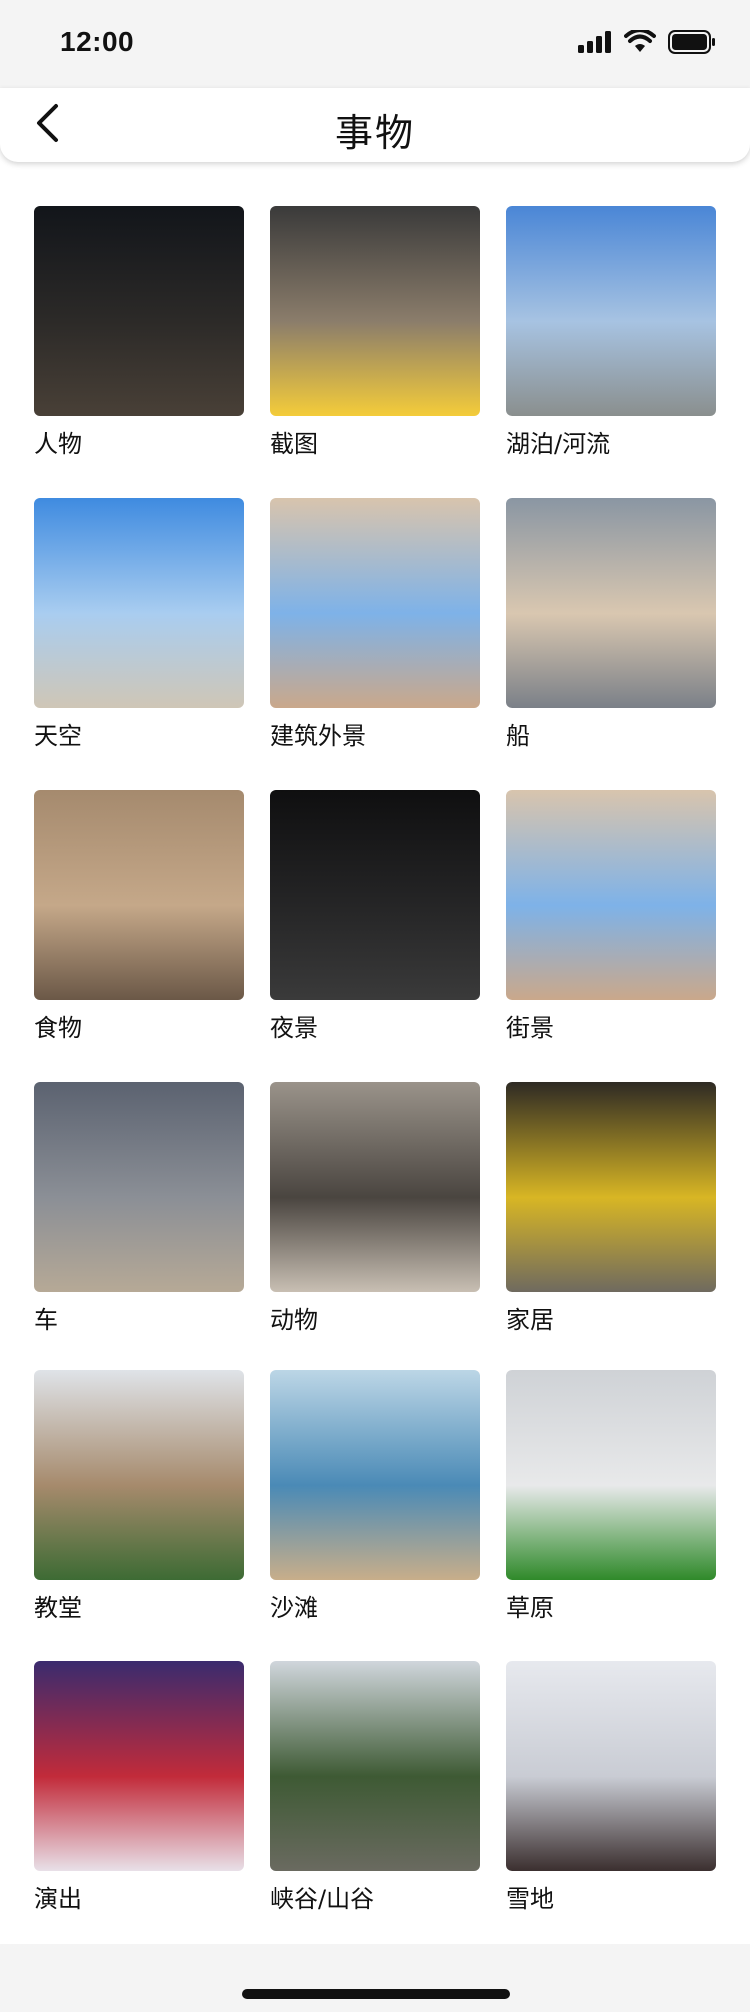 This screenshot has height=2012, width=750. What do you see at coordinates (58, 444) in the screenshot?
I see `category-label: 人物` at bounding box center [58, 444].